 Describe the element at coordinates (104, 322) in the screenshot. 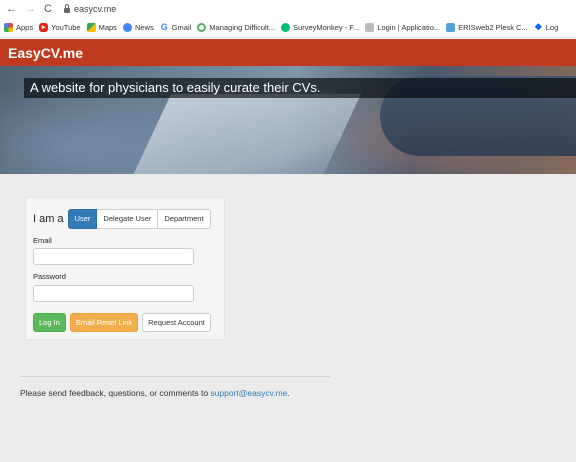

I see `email-reset-link-button: Email Reset Link` at that location.